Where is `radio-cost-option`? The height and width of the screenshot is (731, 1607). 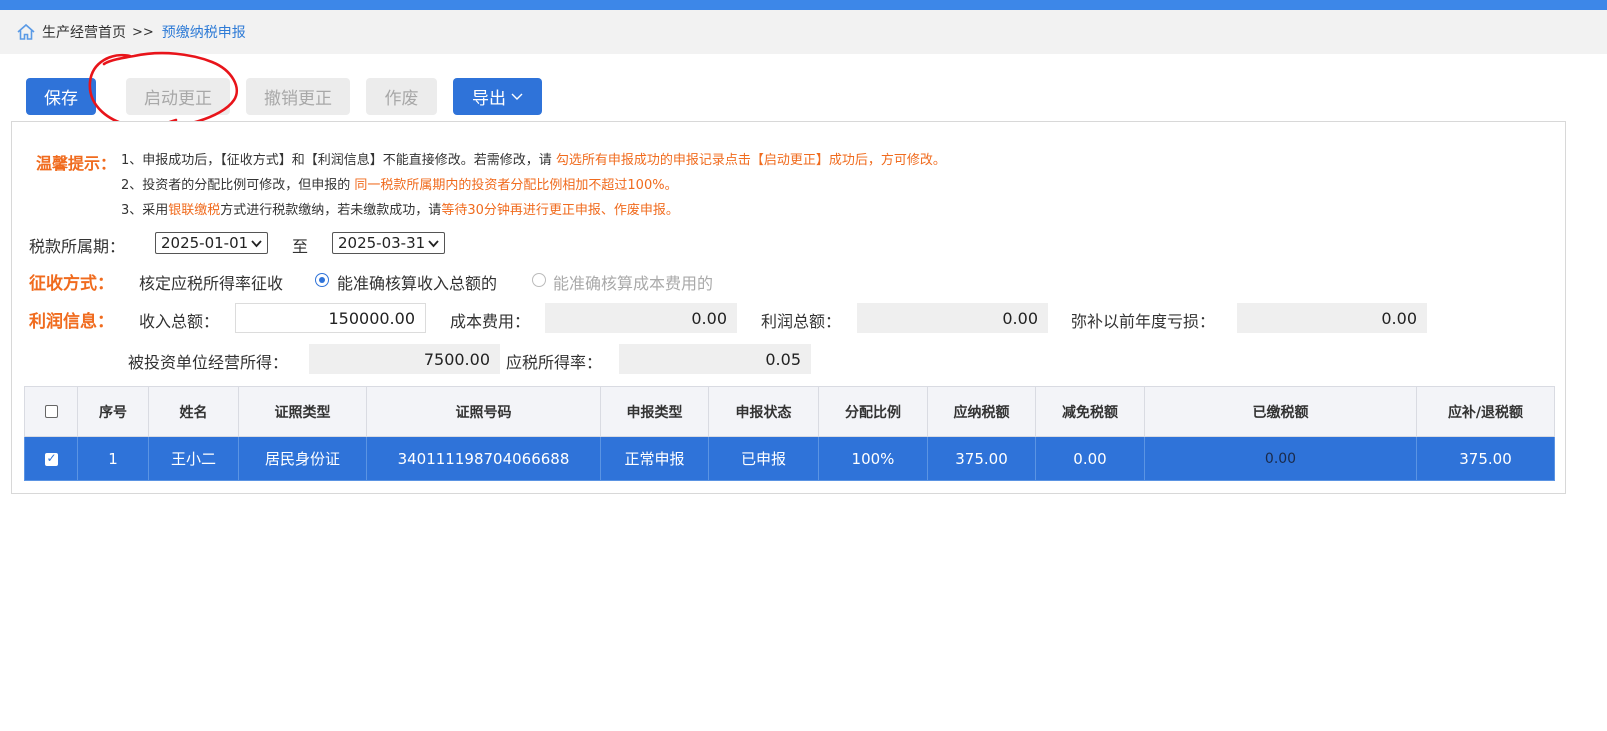 radio-cost-option is located at coordinates (539, 280).